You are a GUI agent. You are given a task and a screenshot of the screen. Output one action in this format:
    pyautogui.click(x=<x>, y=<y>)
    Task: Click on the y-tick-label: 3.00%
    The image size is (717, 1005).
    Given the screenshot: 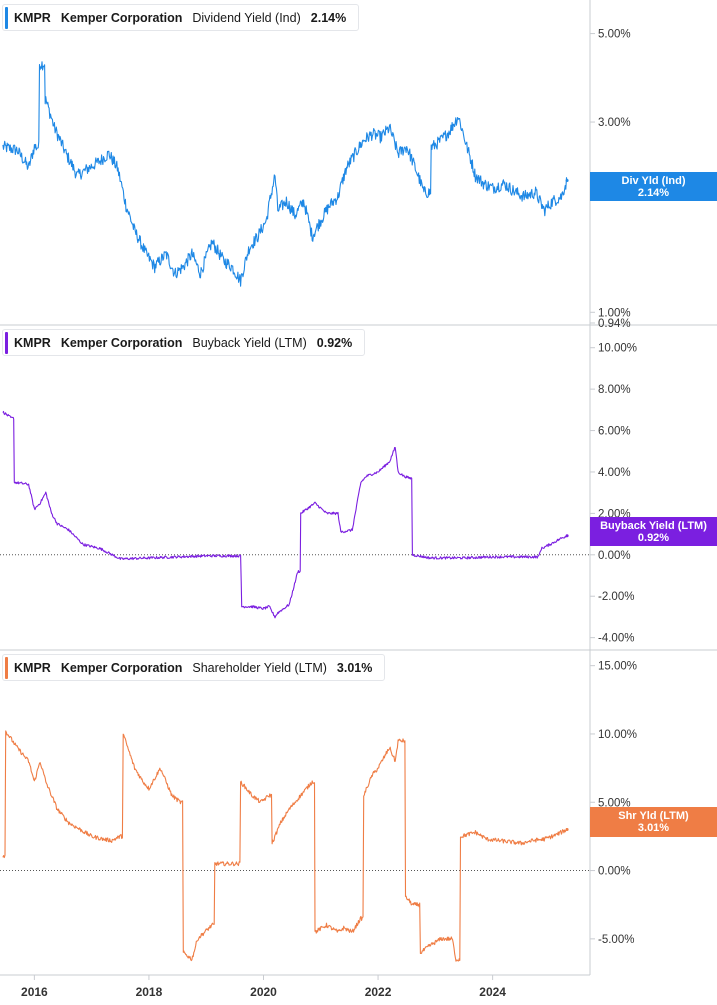 What is the action you would take?
    pyautogui.click(x=614, y=123)
    